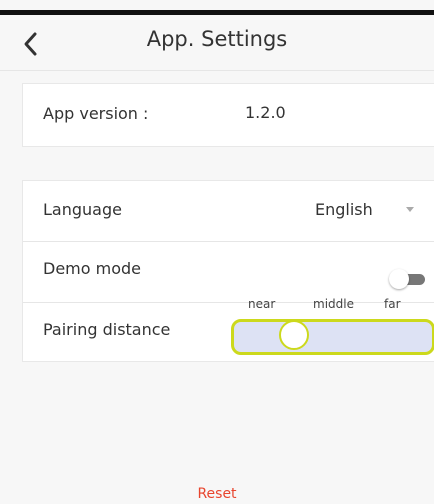 This screenshot has height=504, width=434. I want to click on slider-handle, so click(294, 335).